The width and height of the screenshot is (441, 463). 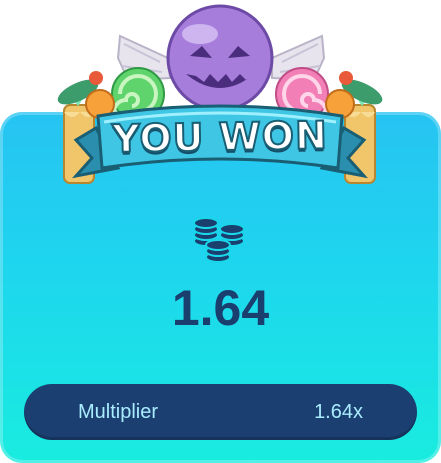 What do you see at coordinates (219, 240) in the screenshot?
I see `coin-stack-icon` at bounding box center [219, 240].